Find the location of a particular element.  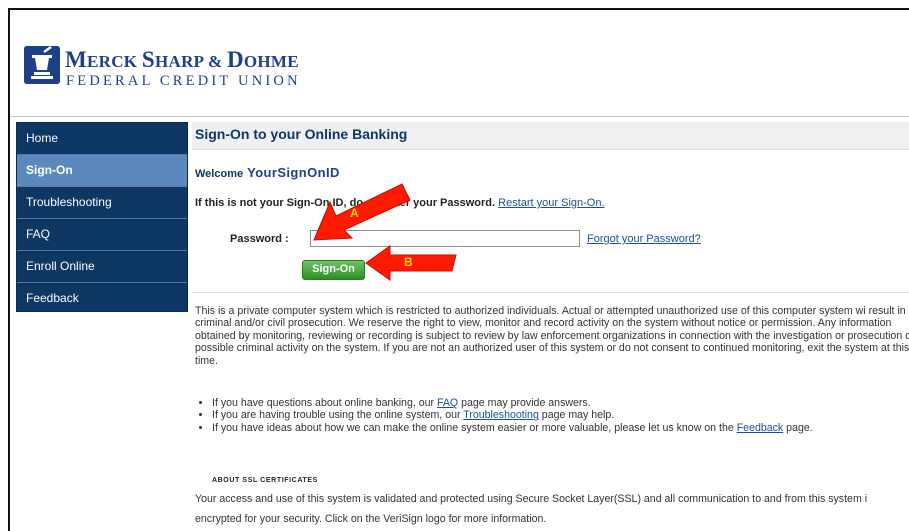

section-divider is located at coordinates (550, 292).